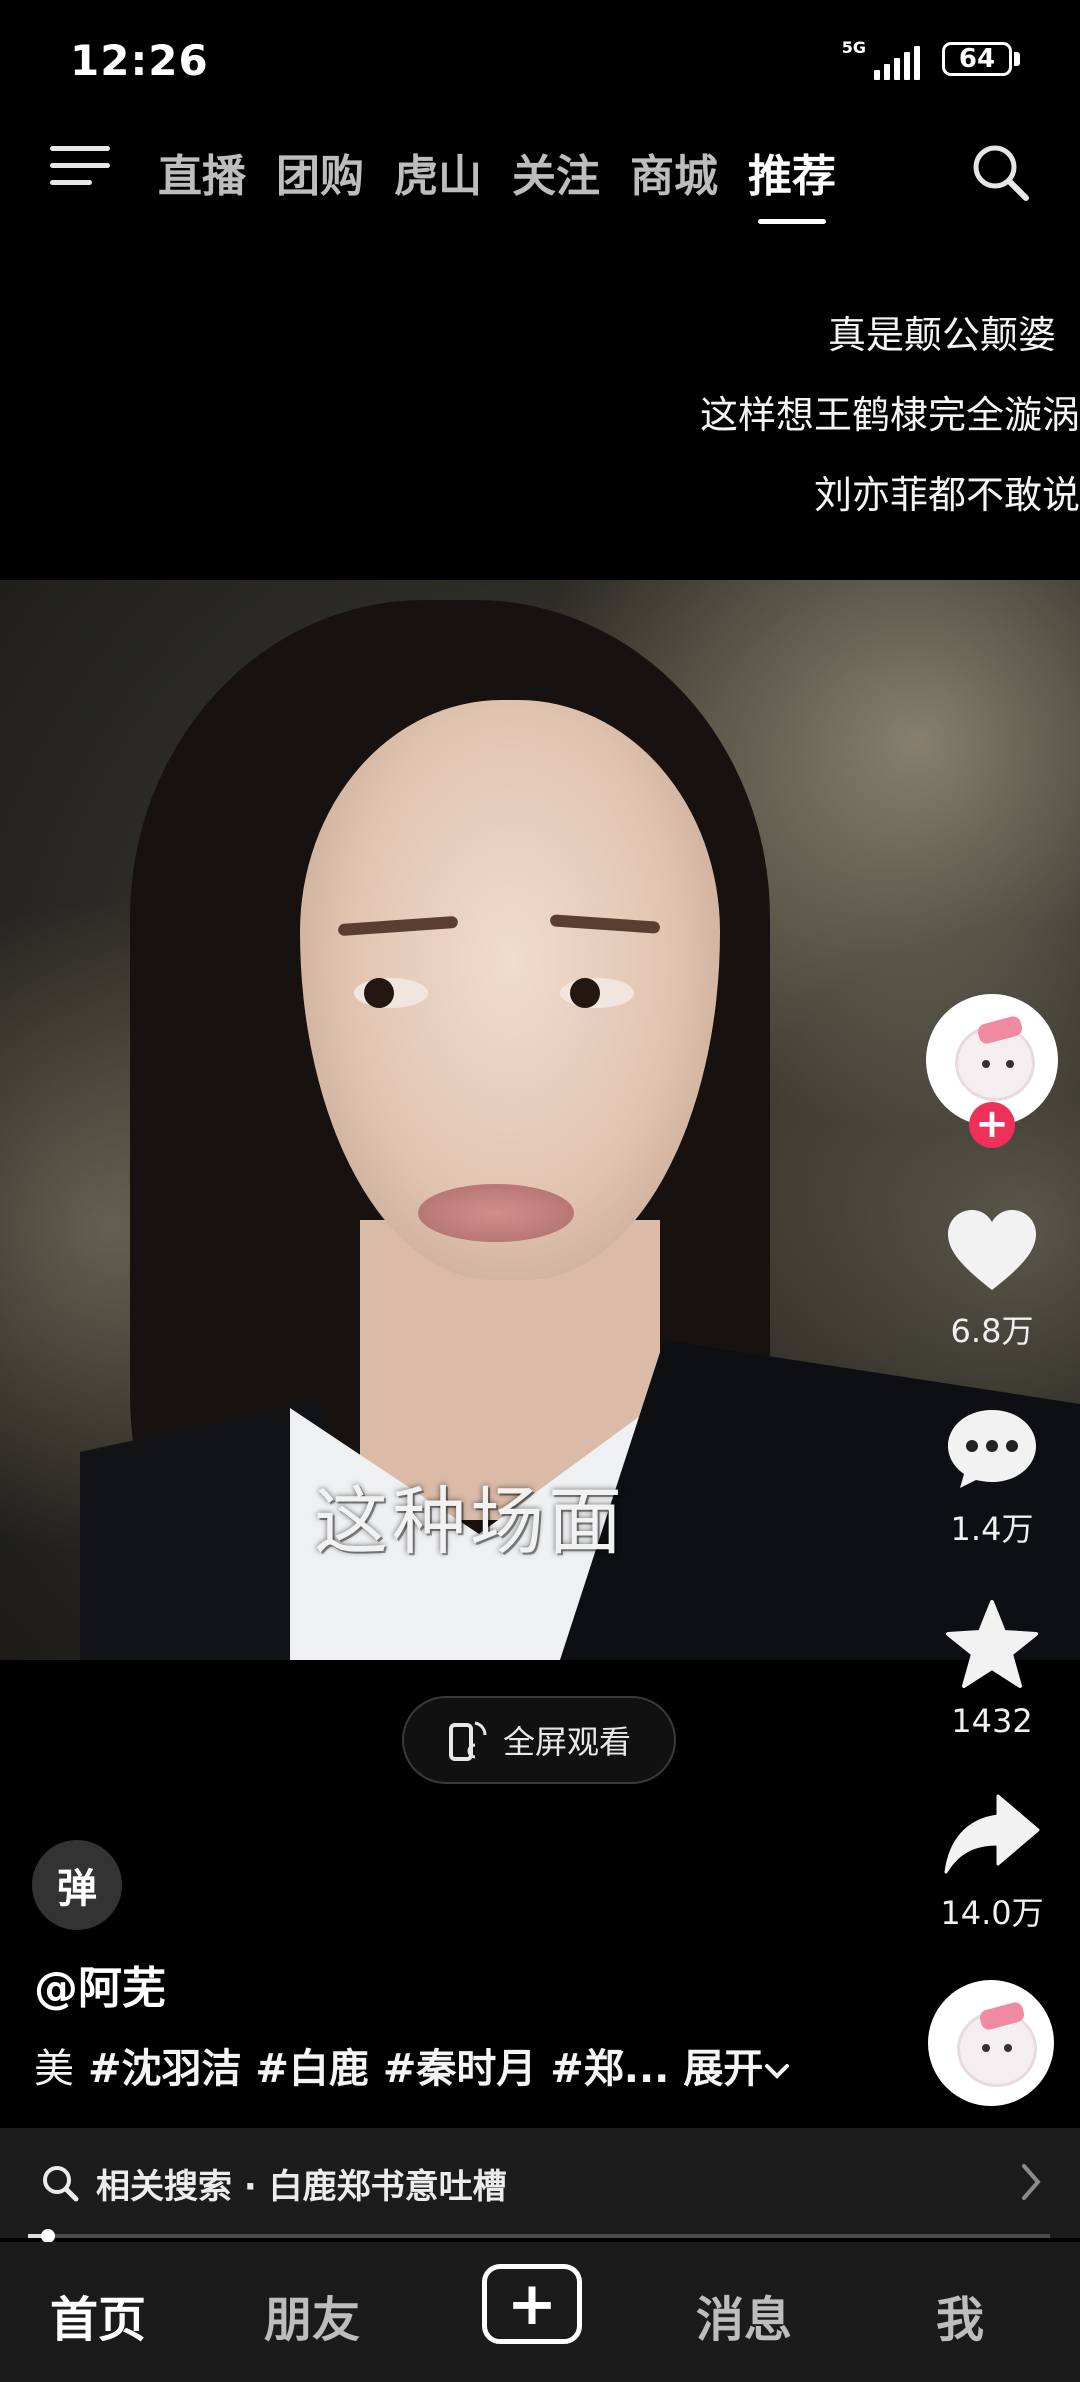 The image size is (1080, 2382). I want to click on chevron-right-icon, so click(1031, 2182).